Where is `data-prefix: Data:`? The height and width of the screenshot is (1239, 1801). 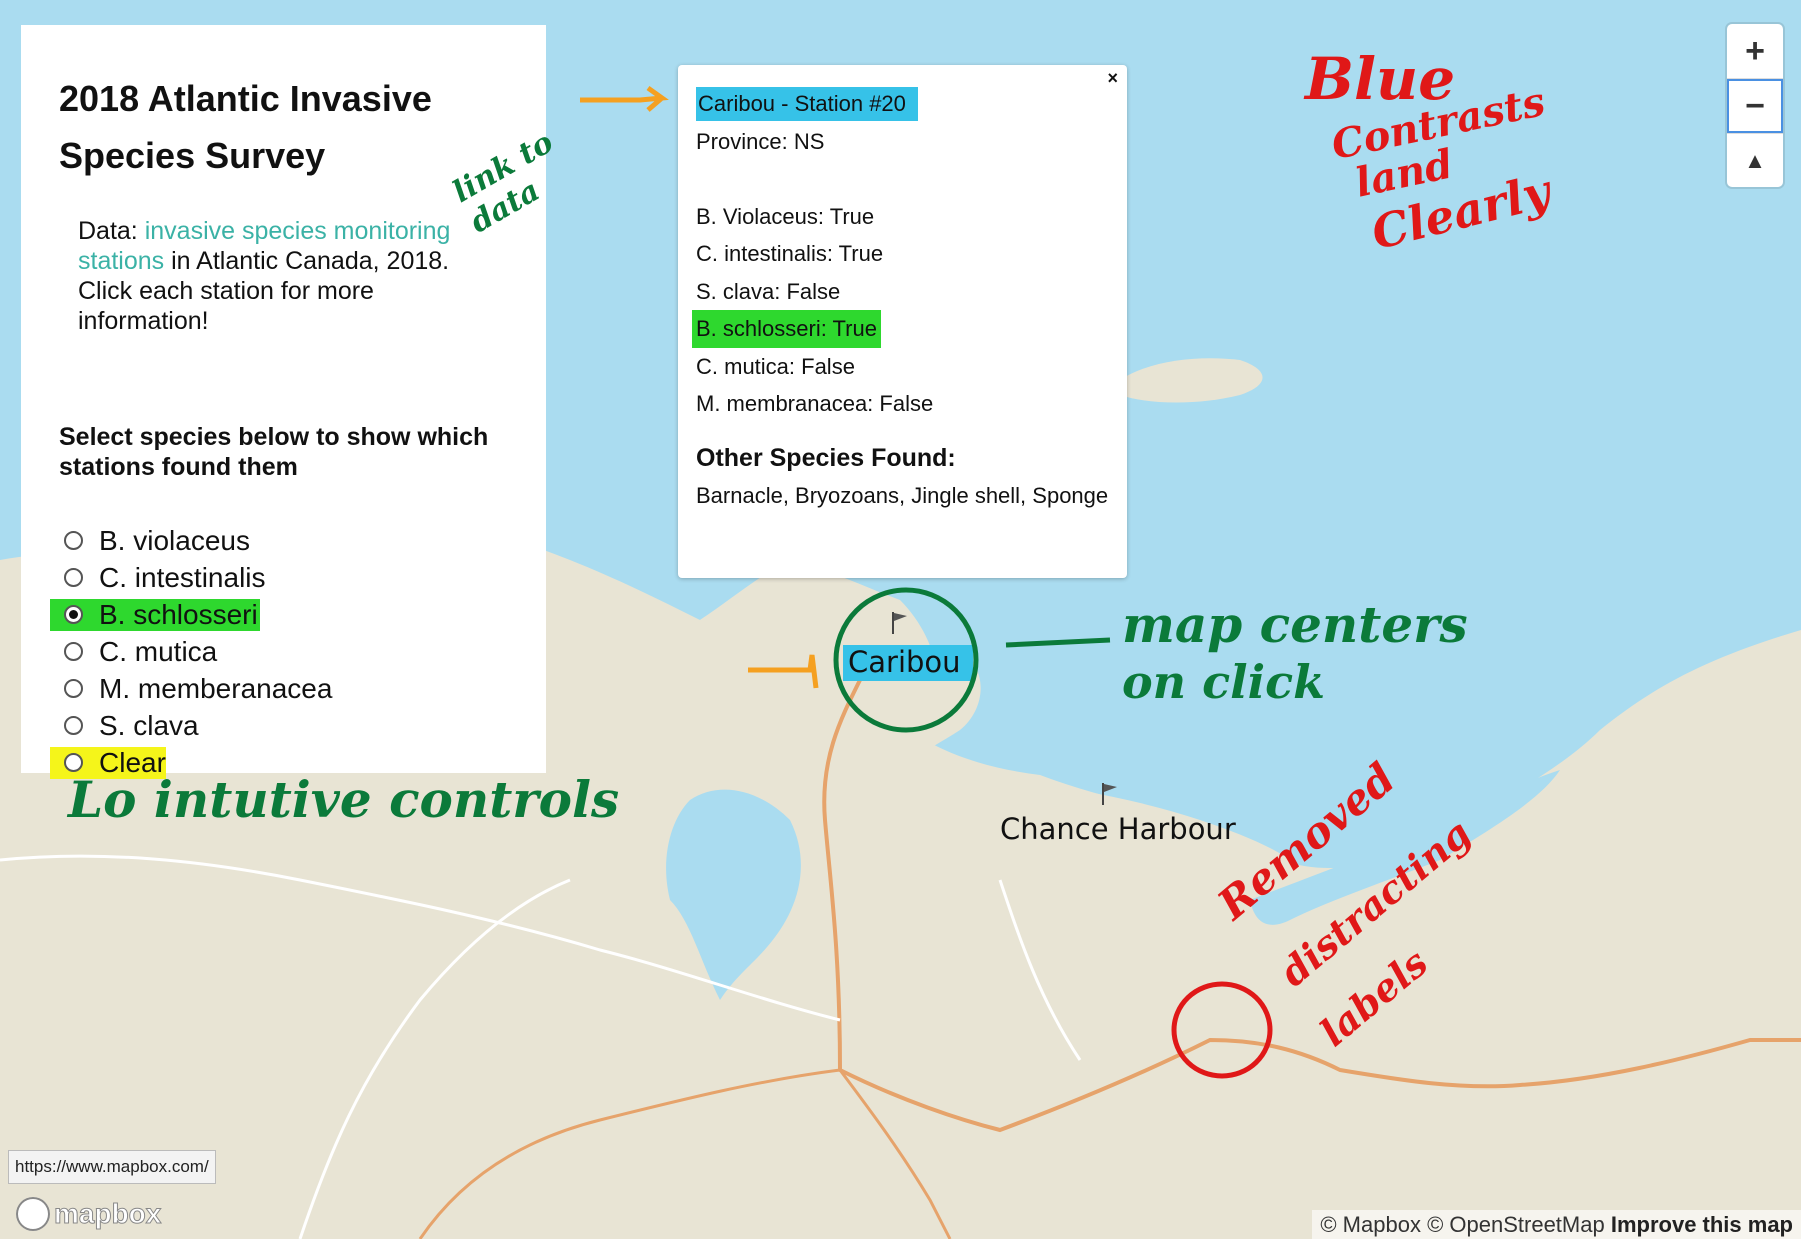
data-prefix: Data: is located at coordinates (111, 231).